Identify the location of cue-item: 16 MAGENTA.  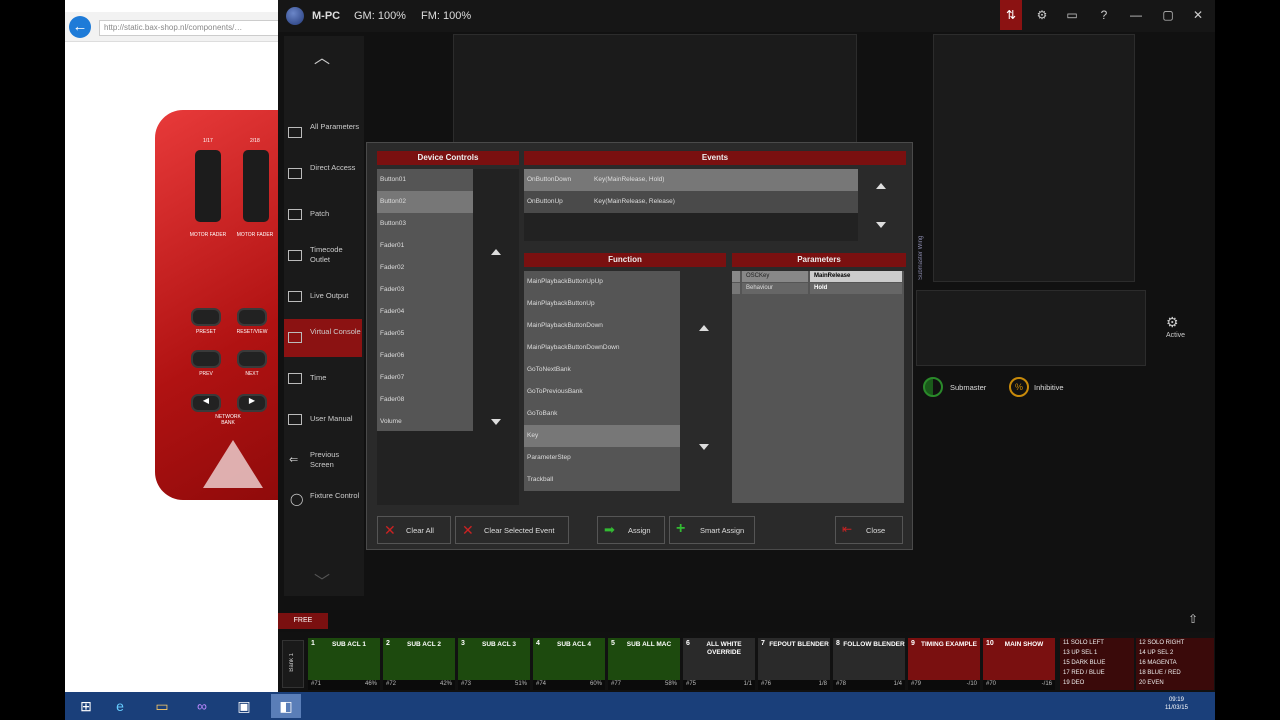
(1175, 663).